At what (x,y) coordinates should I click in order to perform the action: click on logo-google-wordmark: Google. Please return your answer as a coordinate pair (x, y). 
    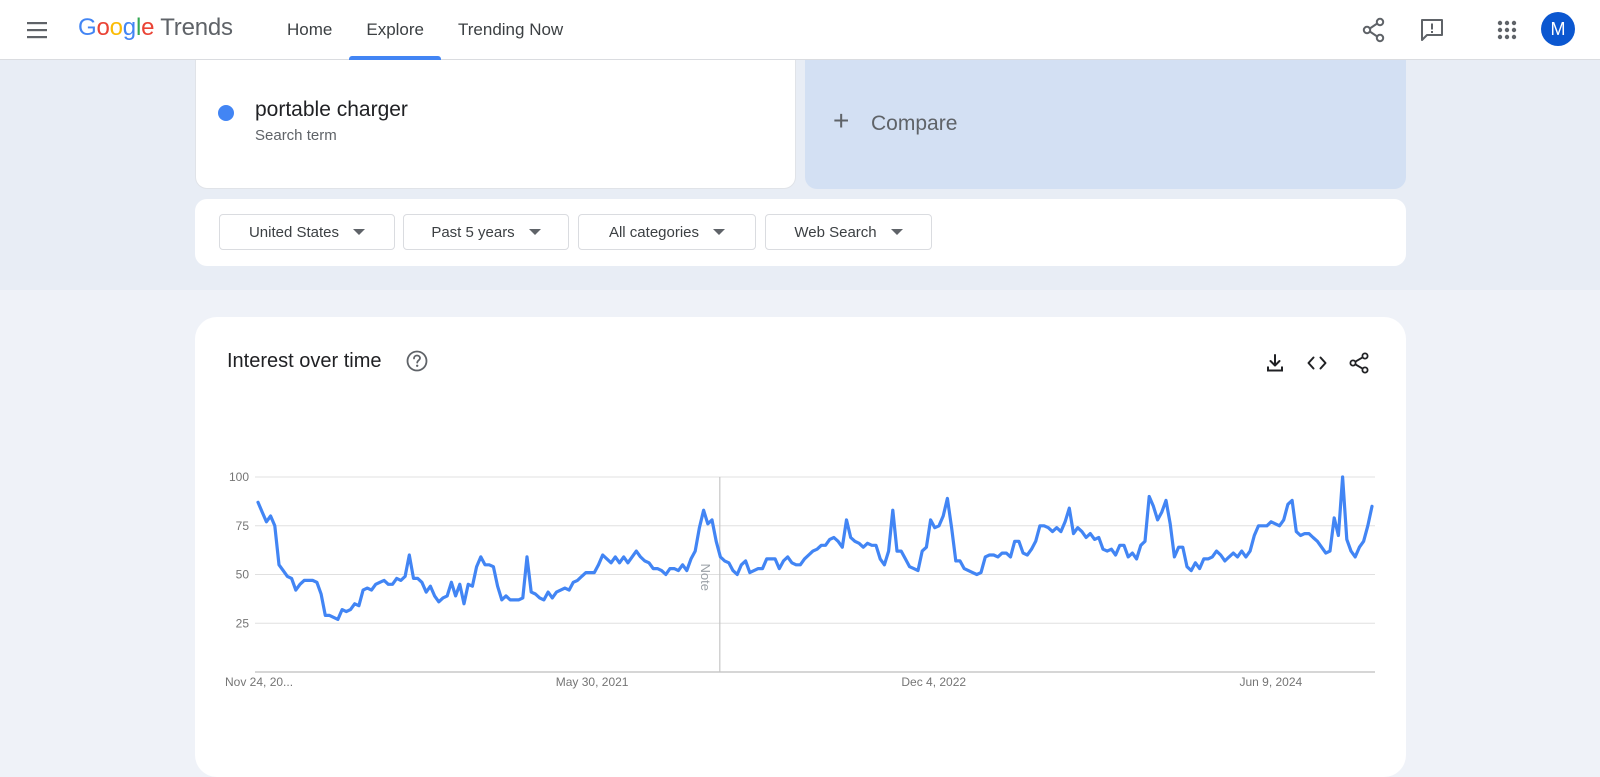
    Looking at the image, I should click on (116, 27).